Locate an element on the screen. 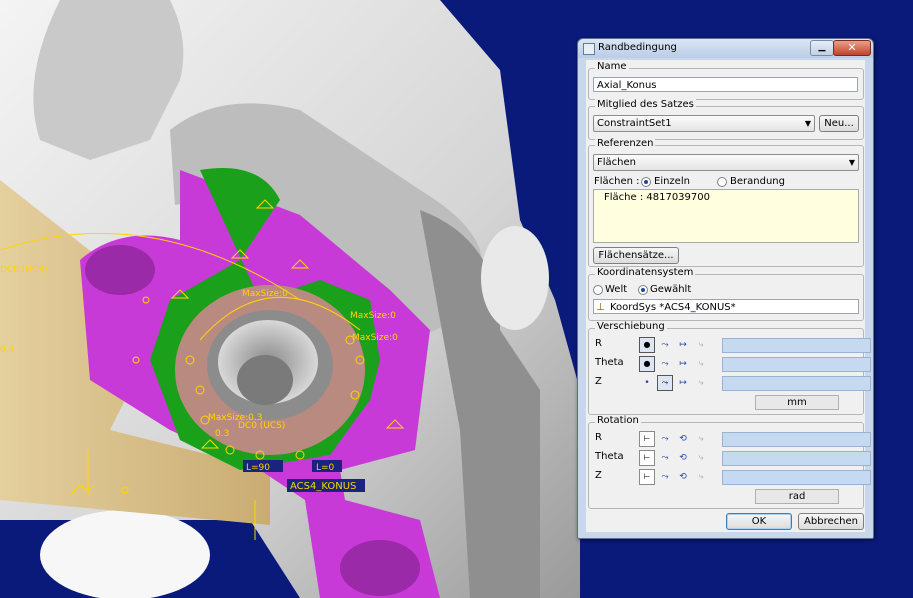  set-group-label: Mitglied des Satzes is located at coordinates (645, 104).